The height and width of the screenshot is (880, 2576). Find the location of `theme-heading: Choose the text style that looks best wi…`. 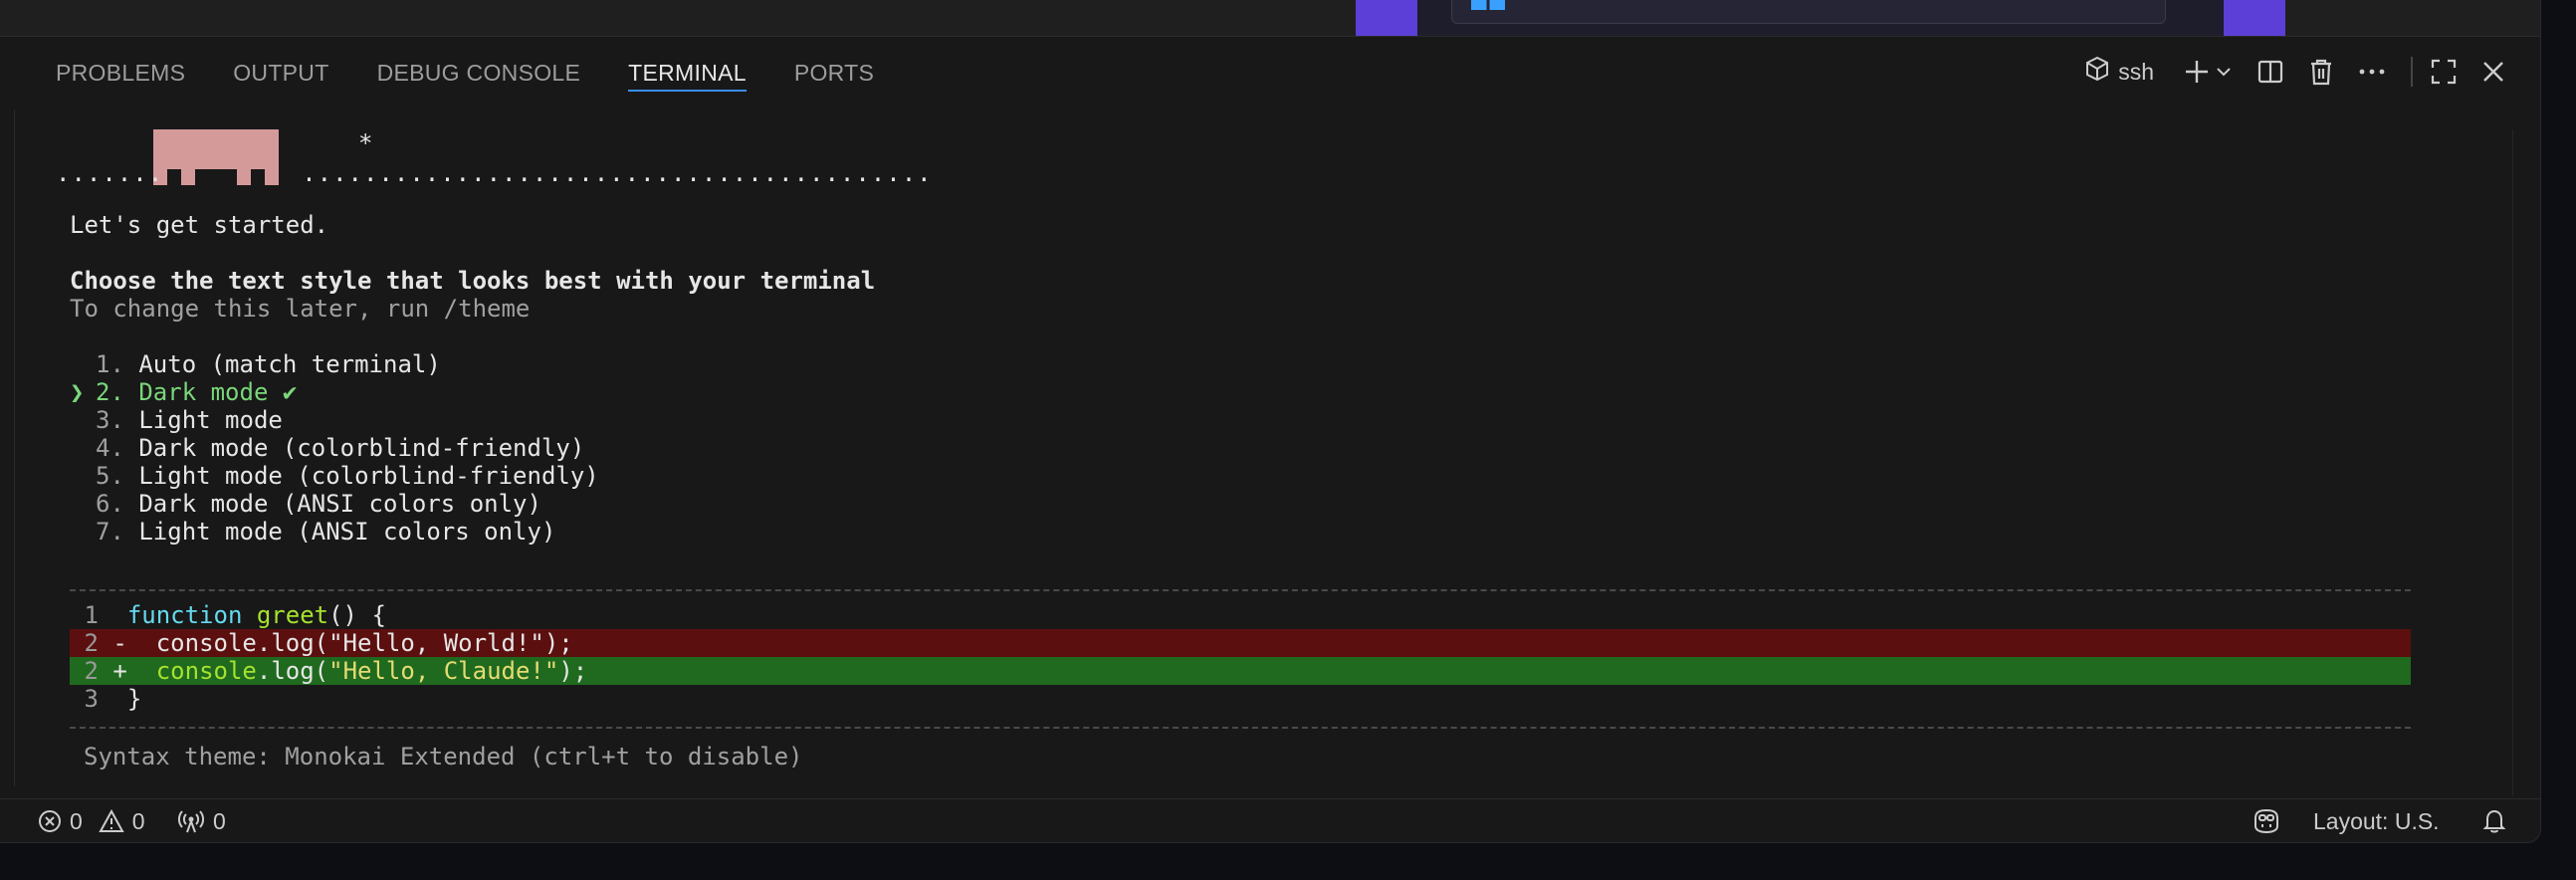

theme-heading: Choose the text style that looks best wi… is located at coordinates (473, 281).